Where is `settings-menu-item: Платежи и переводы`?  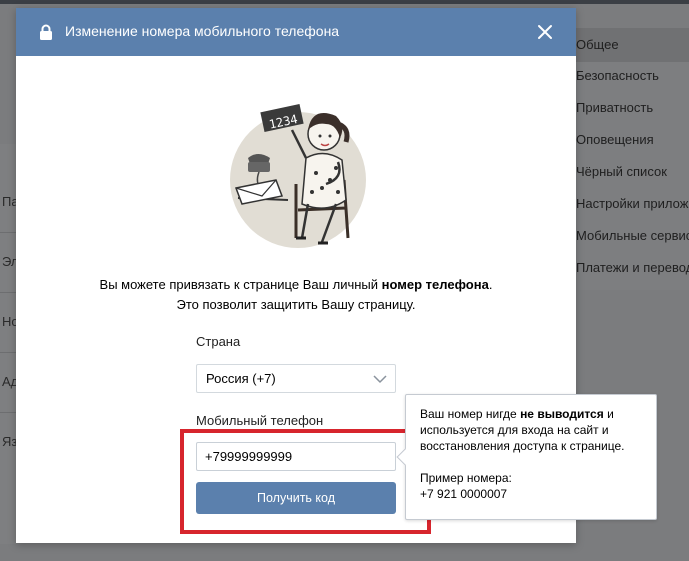 settings-menu-item: Платежи и переводы is located at coordinates (632, 267).